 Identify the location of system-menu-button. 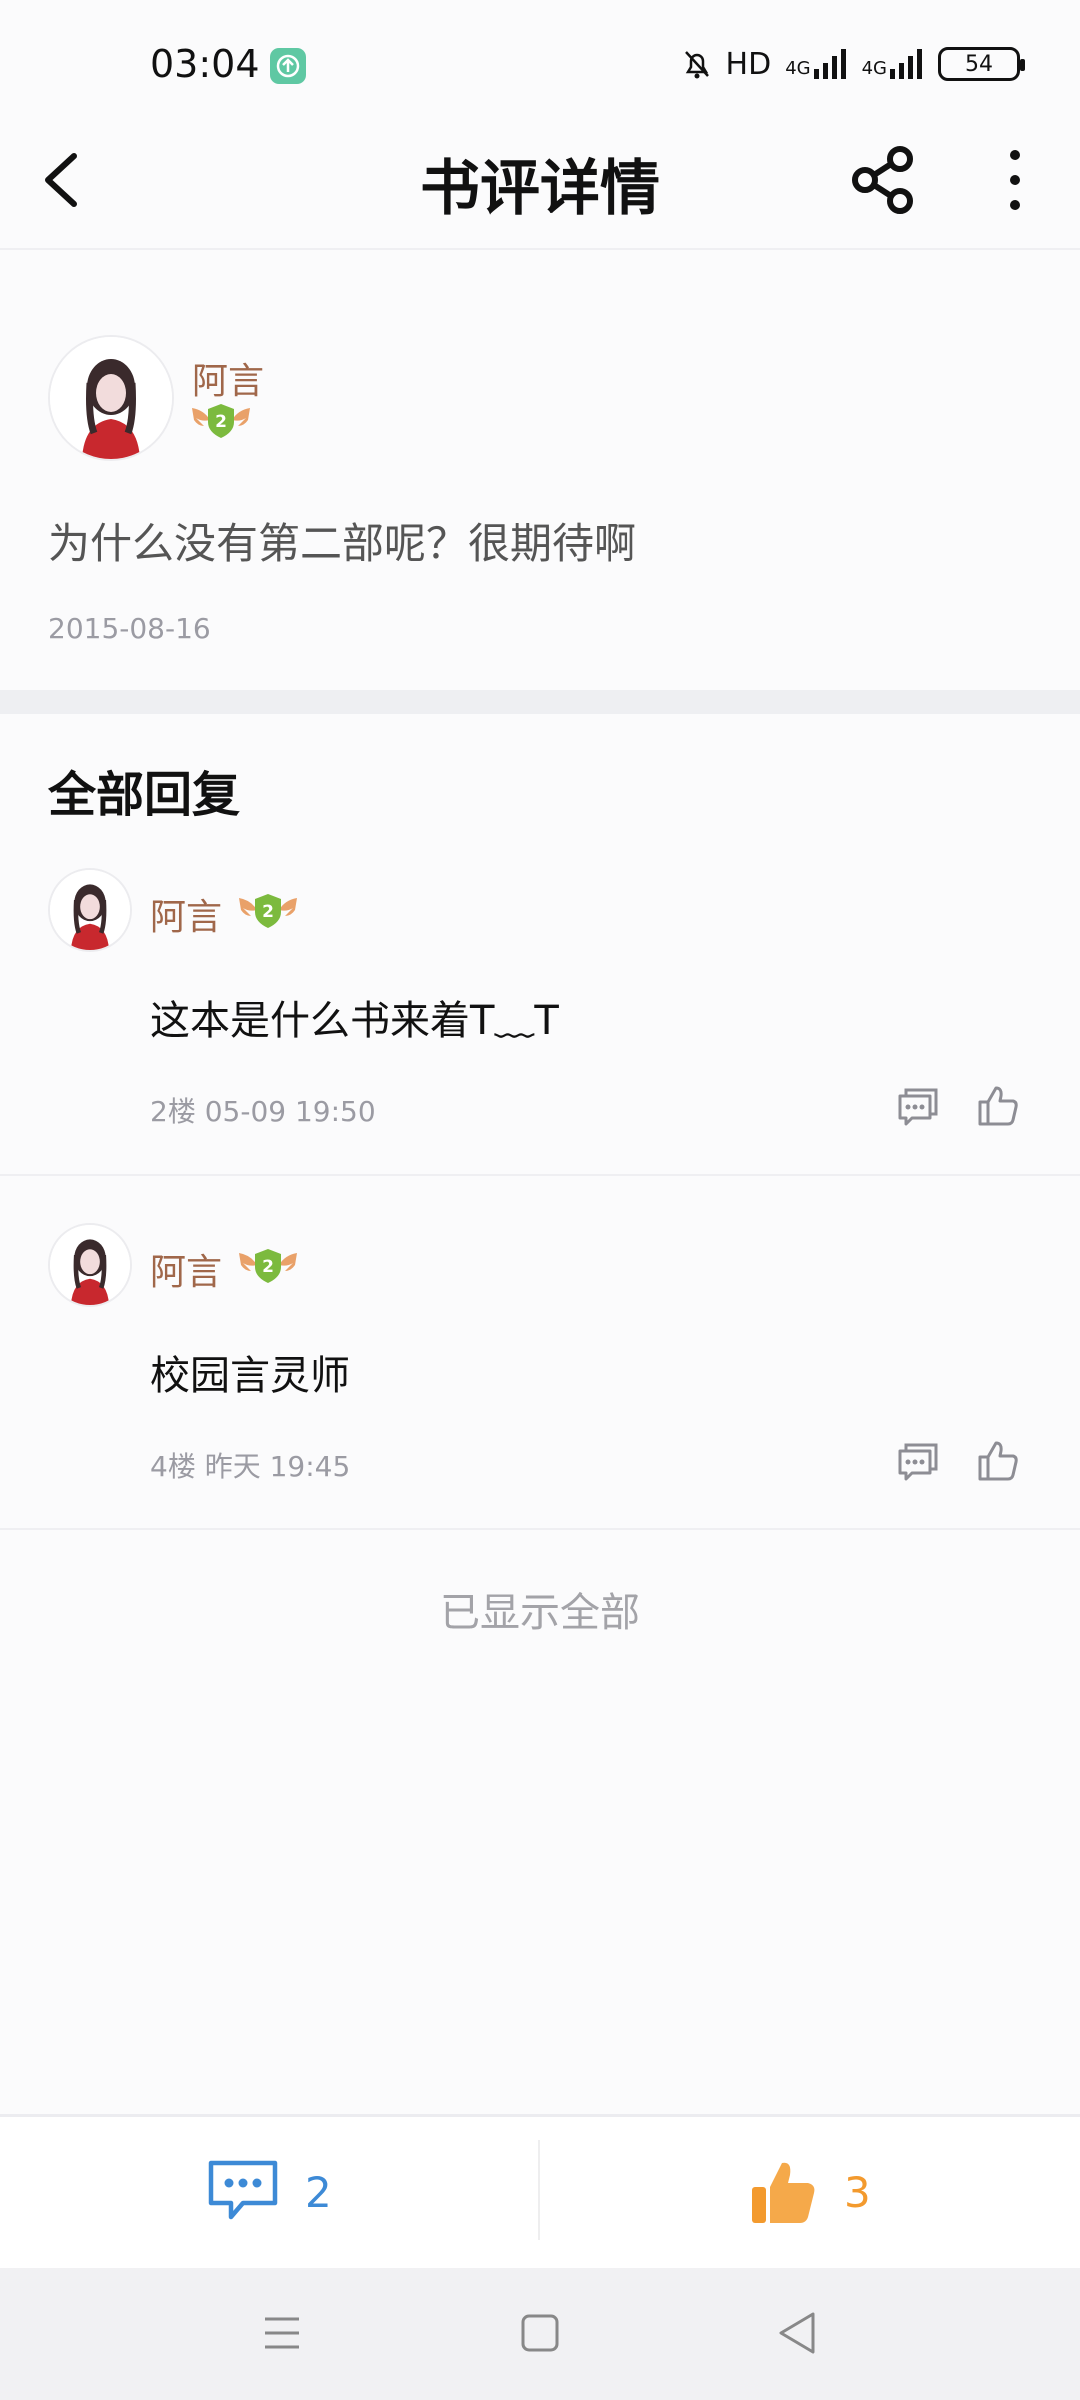
(282, 2333).